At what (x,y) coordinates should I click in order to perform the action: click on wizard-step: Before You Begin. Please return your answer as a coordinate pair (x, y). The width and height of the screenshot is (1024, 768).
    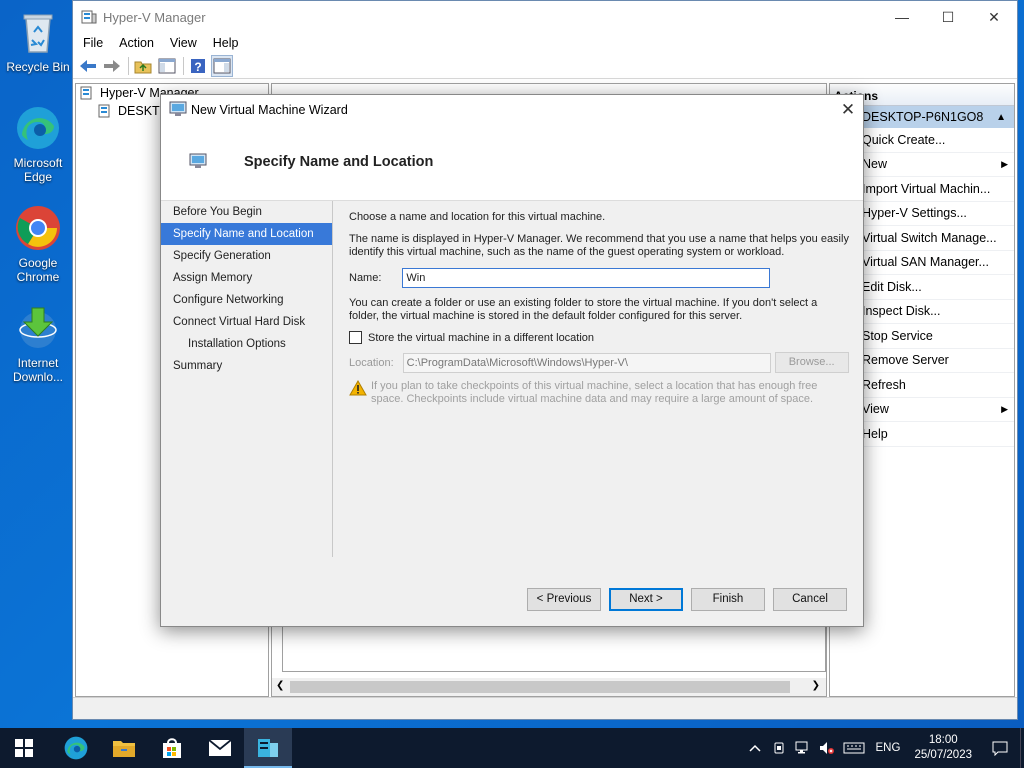
    Looking at the image, I should click on (246, 212).